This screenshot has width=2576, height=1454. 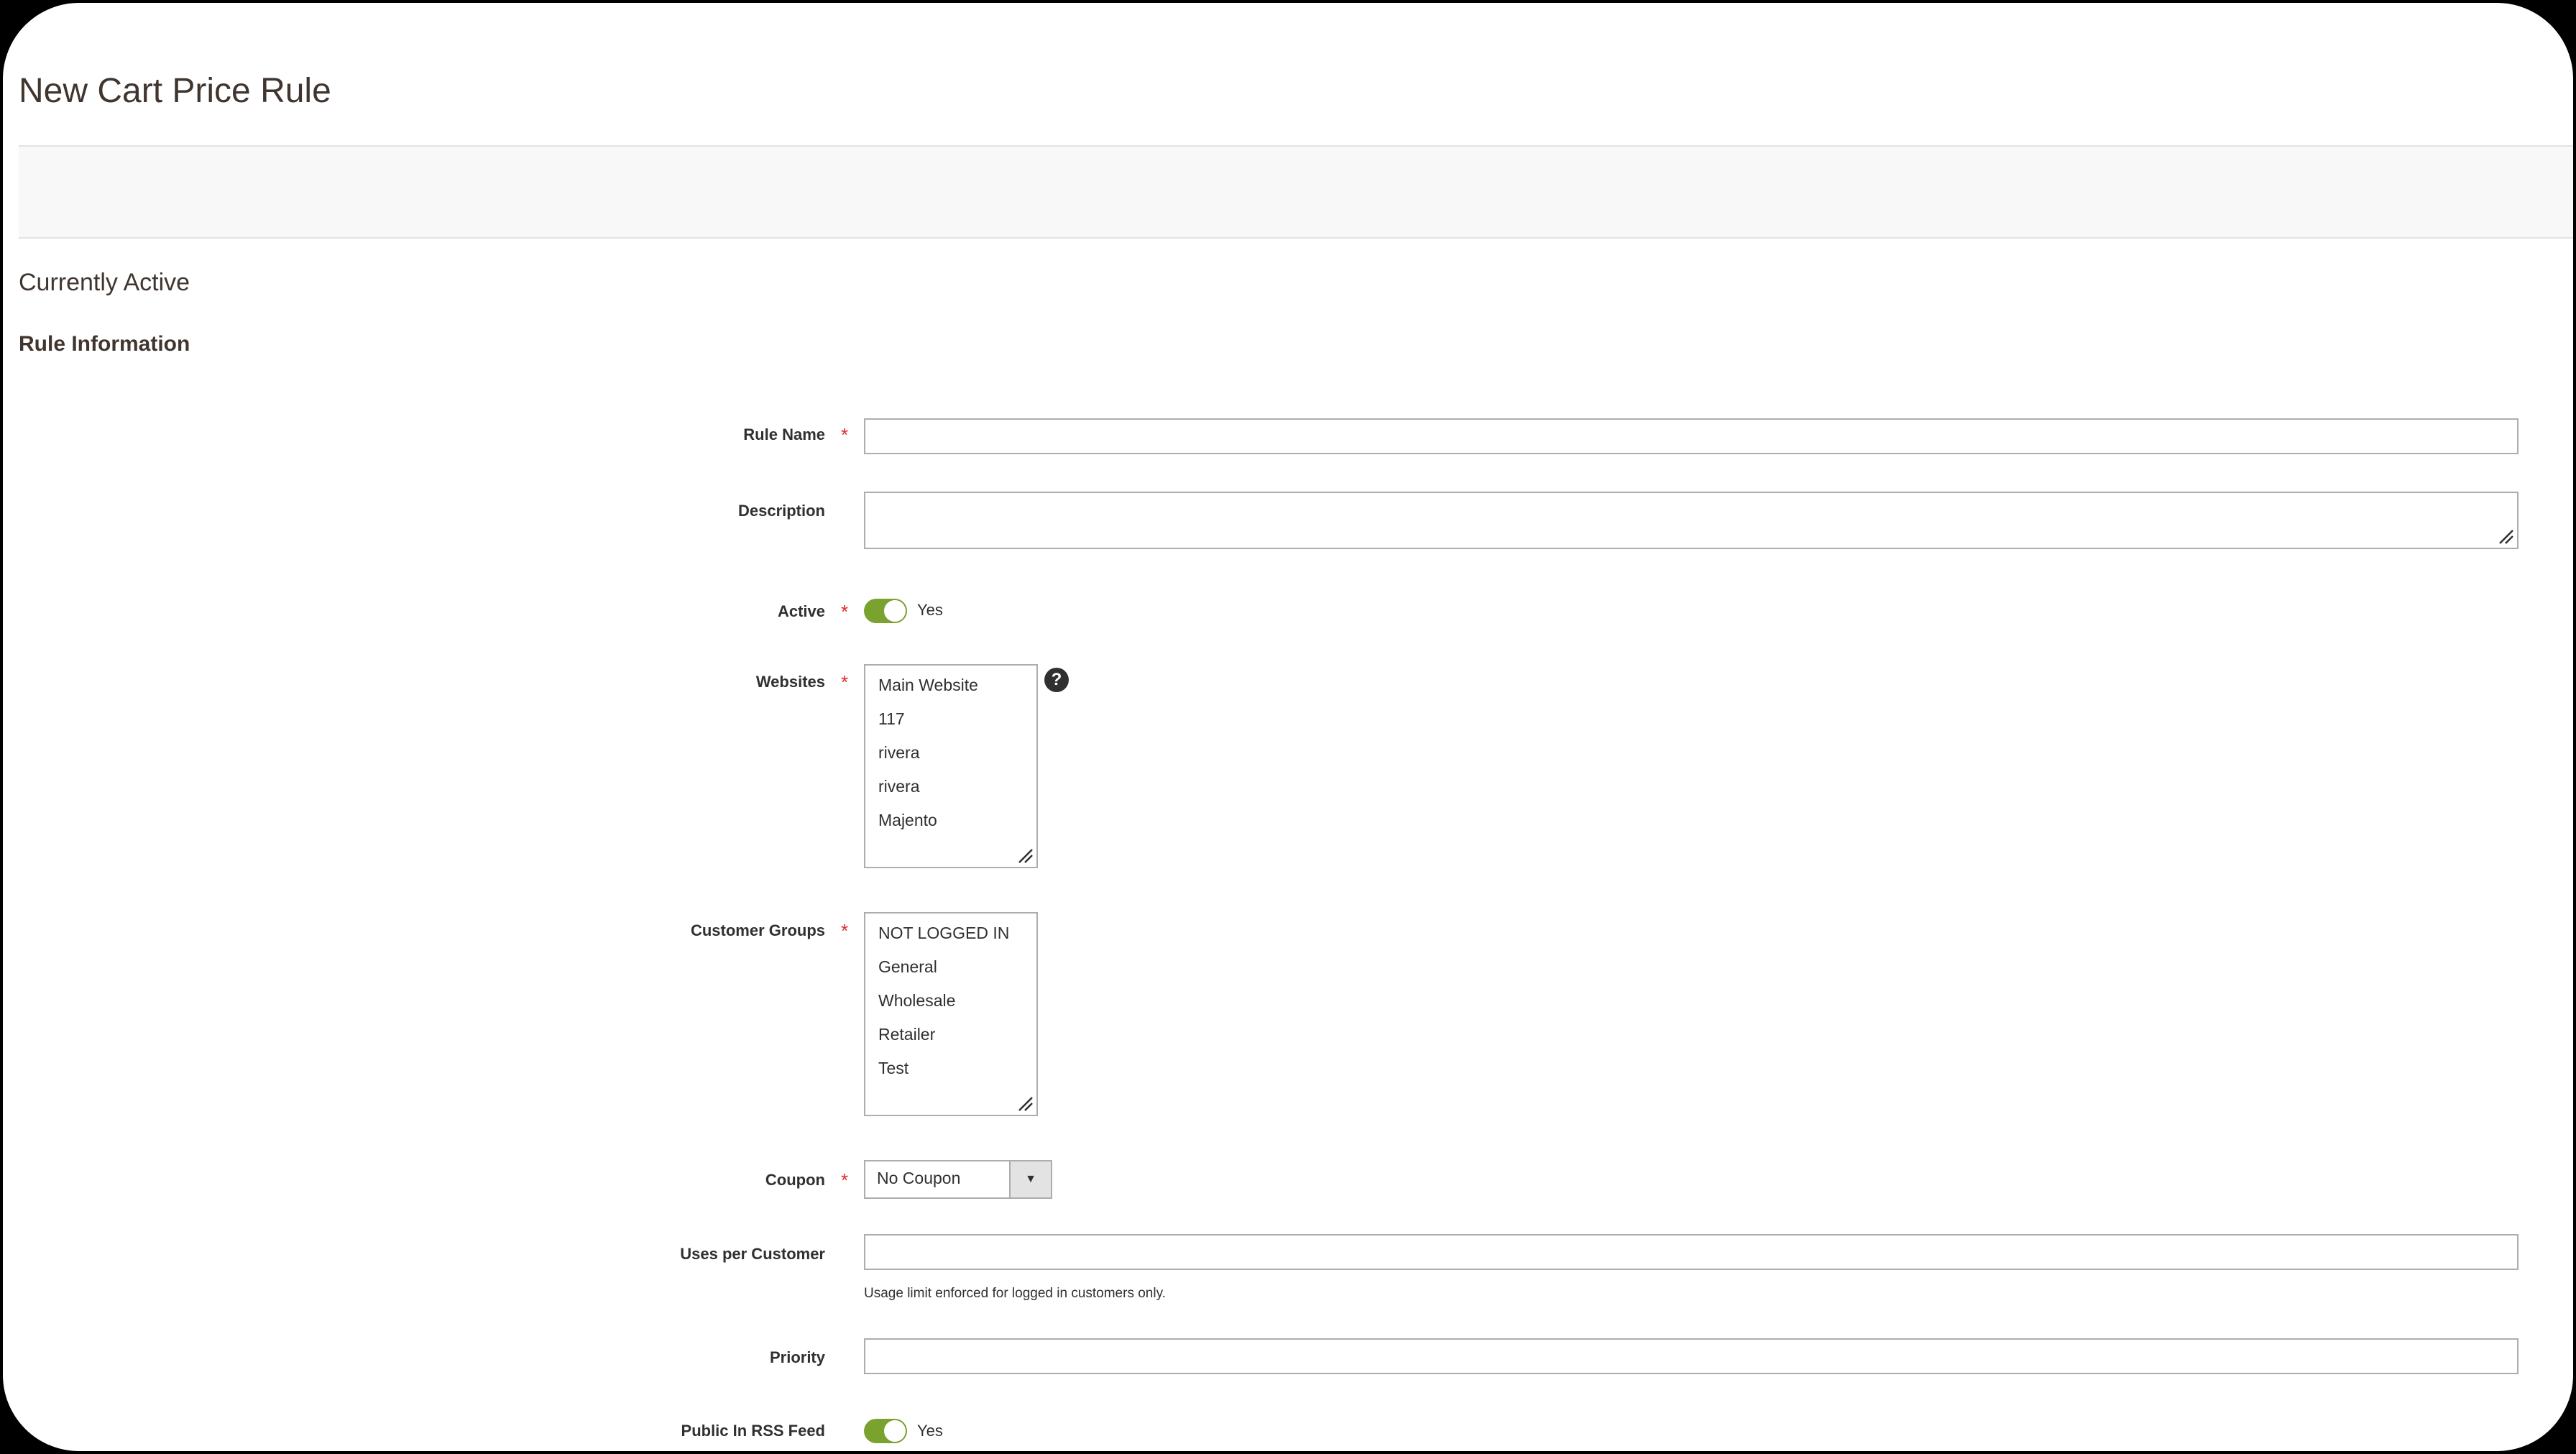 What do you see at coordinates (104, 283) in the screenshot?
I see `rule-status: Currently Active` at bounding box center [104, 283].